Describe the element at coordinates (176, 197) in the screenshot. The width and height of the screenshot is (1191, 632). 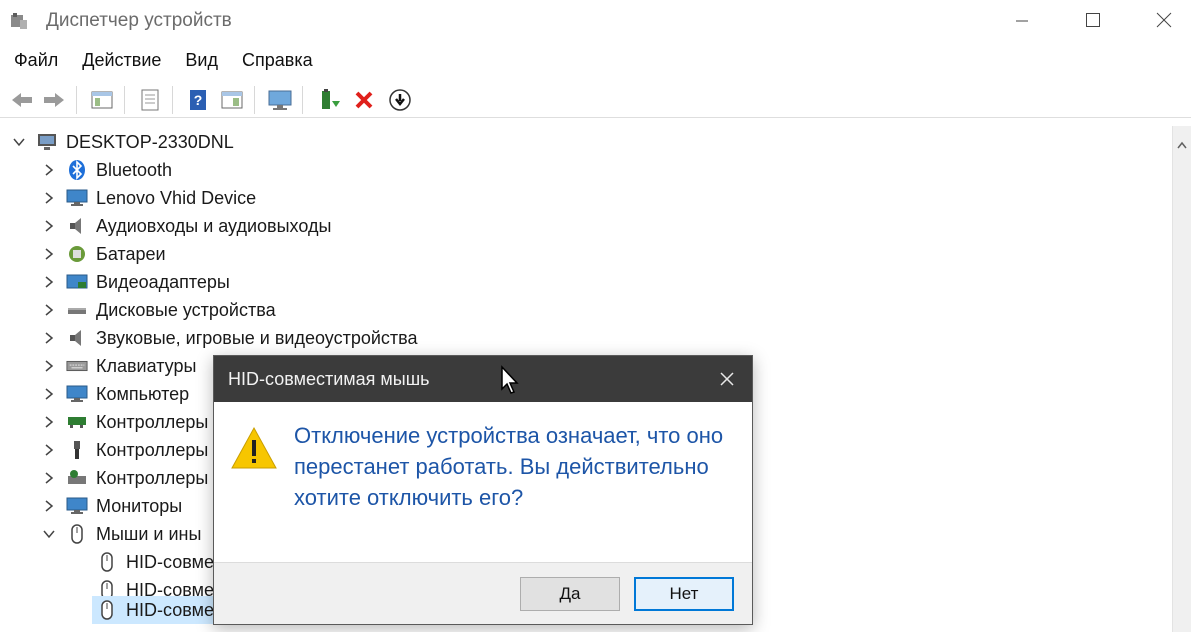
I see `tree-item-label: Lenovo Vhid Device` at that location.